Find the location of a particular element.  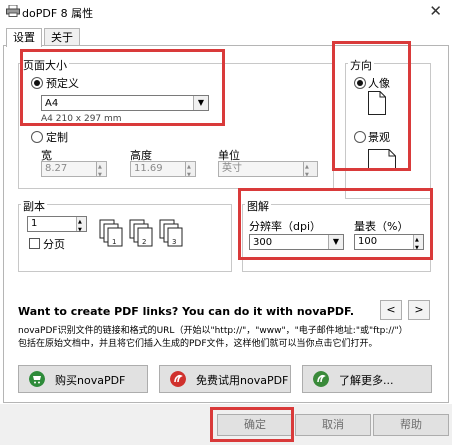

buy-novapdf-button: 购买novaPDF is located at coordinates (83, 379).